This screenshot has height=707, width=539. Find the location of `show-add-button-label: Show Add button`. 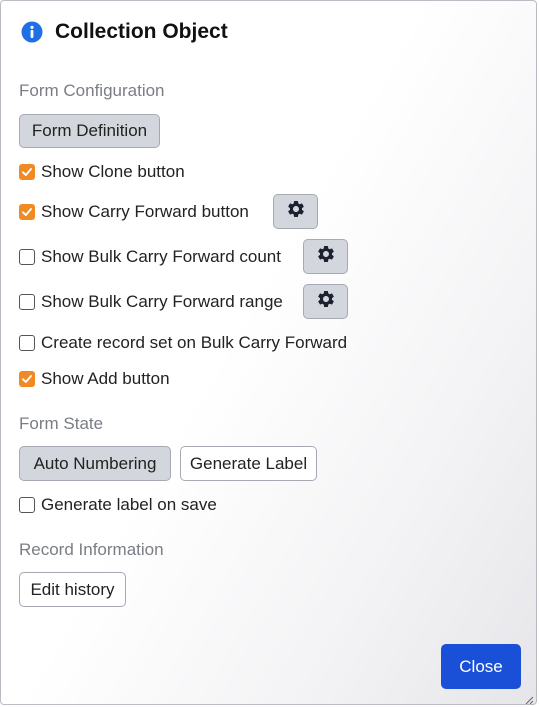

show-add-button-label: Show Add button is located at coordinates (105, 378).